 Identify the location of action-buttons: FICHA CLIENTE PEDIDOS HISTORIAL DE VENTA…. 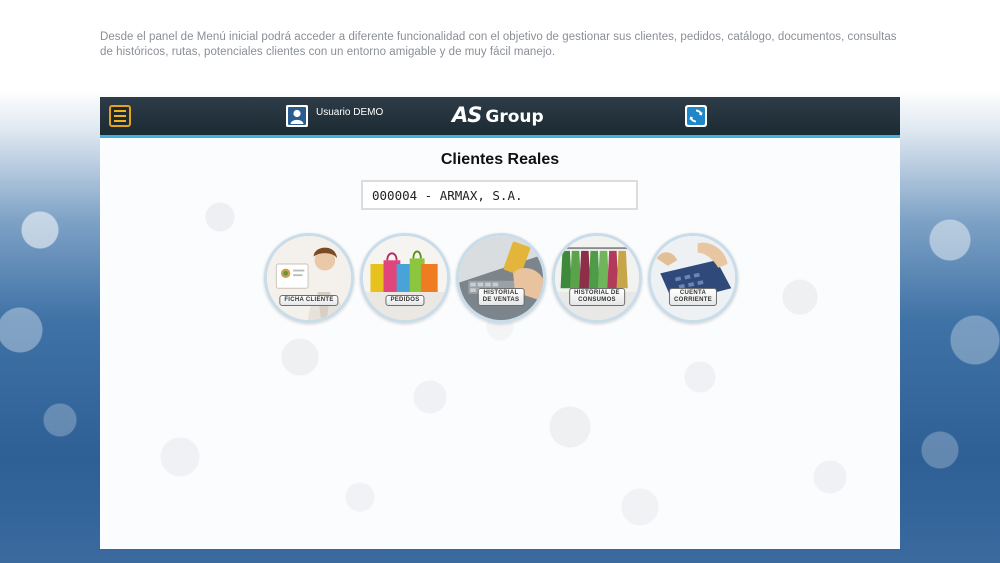
(501, 278).